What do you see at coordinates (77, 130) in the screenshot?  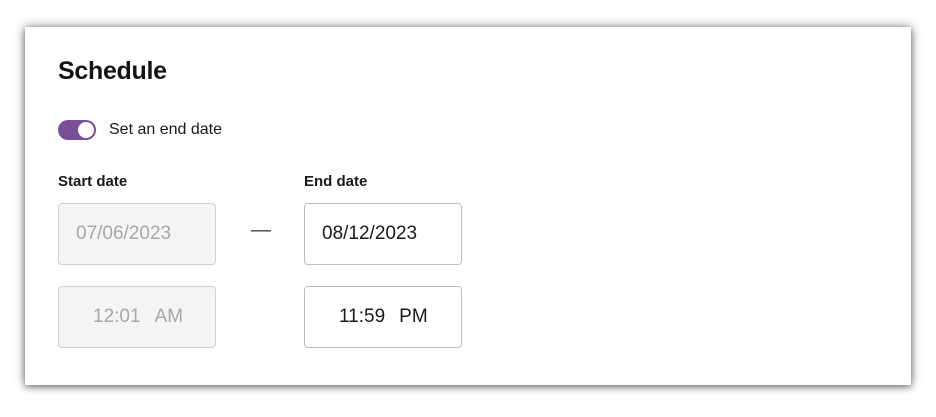 I see `end-date-toggle` at bounding box center [77, 130].